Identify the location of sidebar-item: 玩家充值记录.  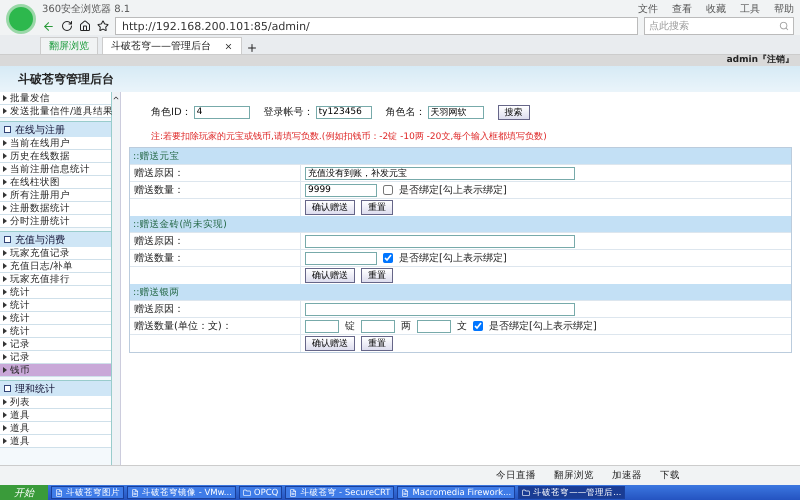
(55, 253).